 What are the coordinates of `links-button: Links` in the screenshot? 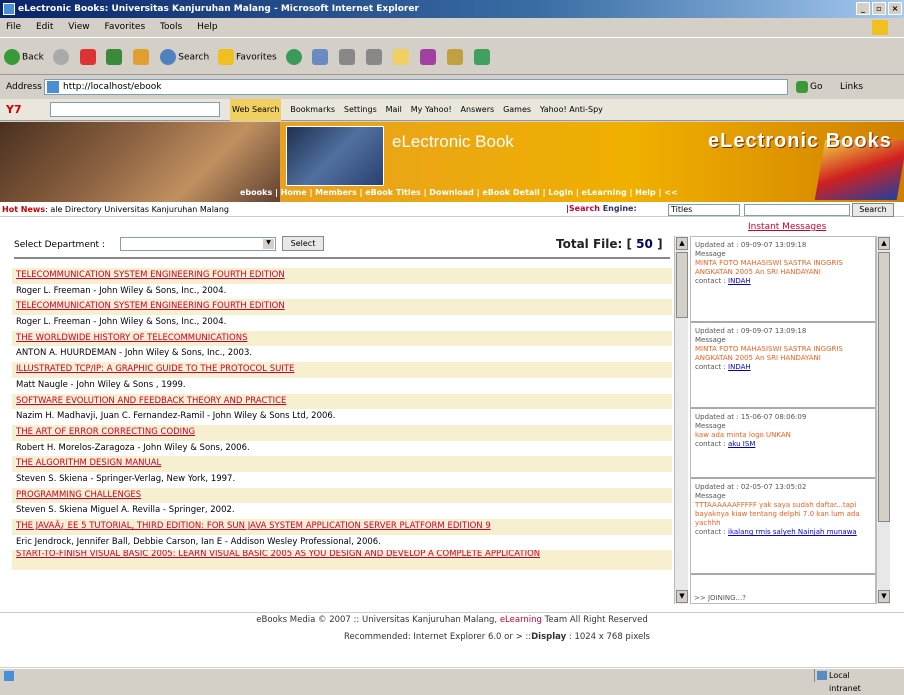 It's located at (851, 87).